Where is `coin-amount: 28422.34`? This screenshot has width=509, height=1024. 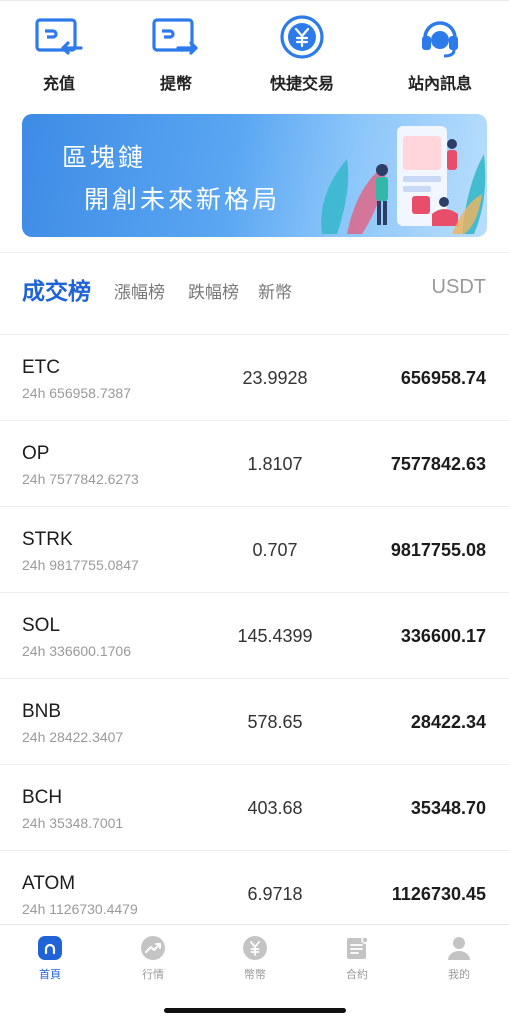
coin-amount: 28422.34 is located at coordinates (448, 722).